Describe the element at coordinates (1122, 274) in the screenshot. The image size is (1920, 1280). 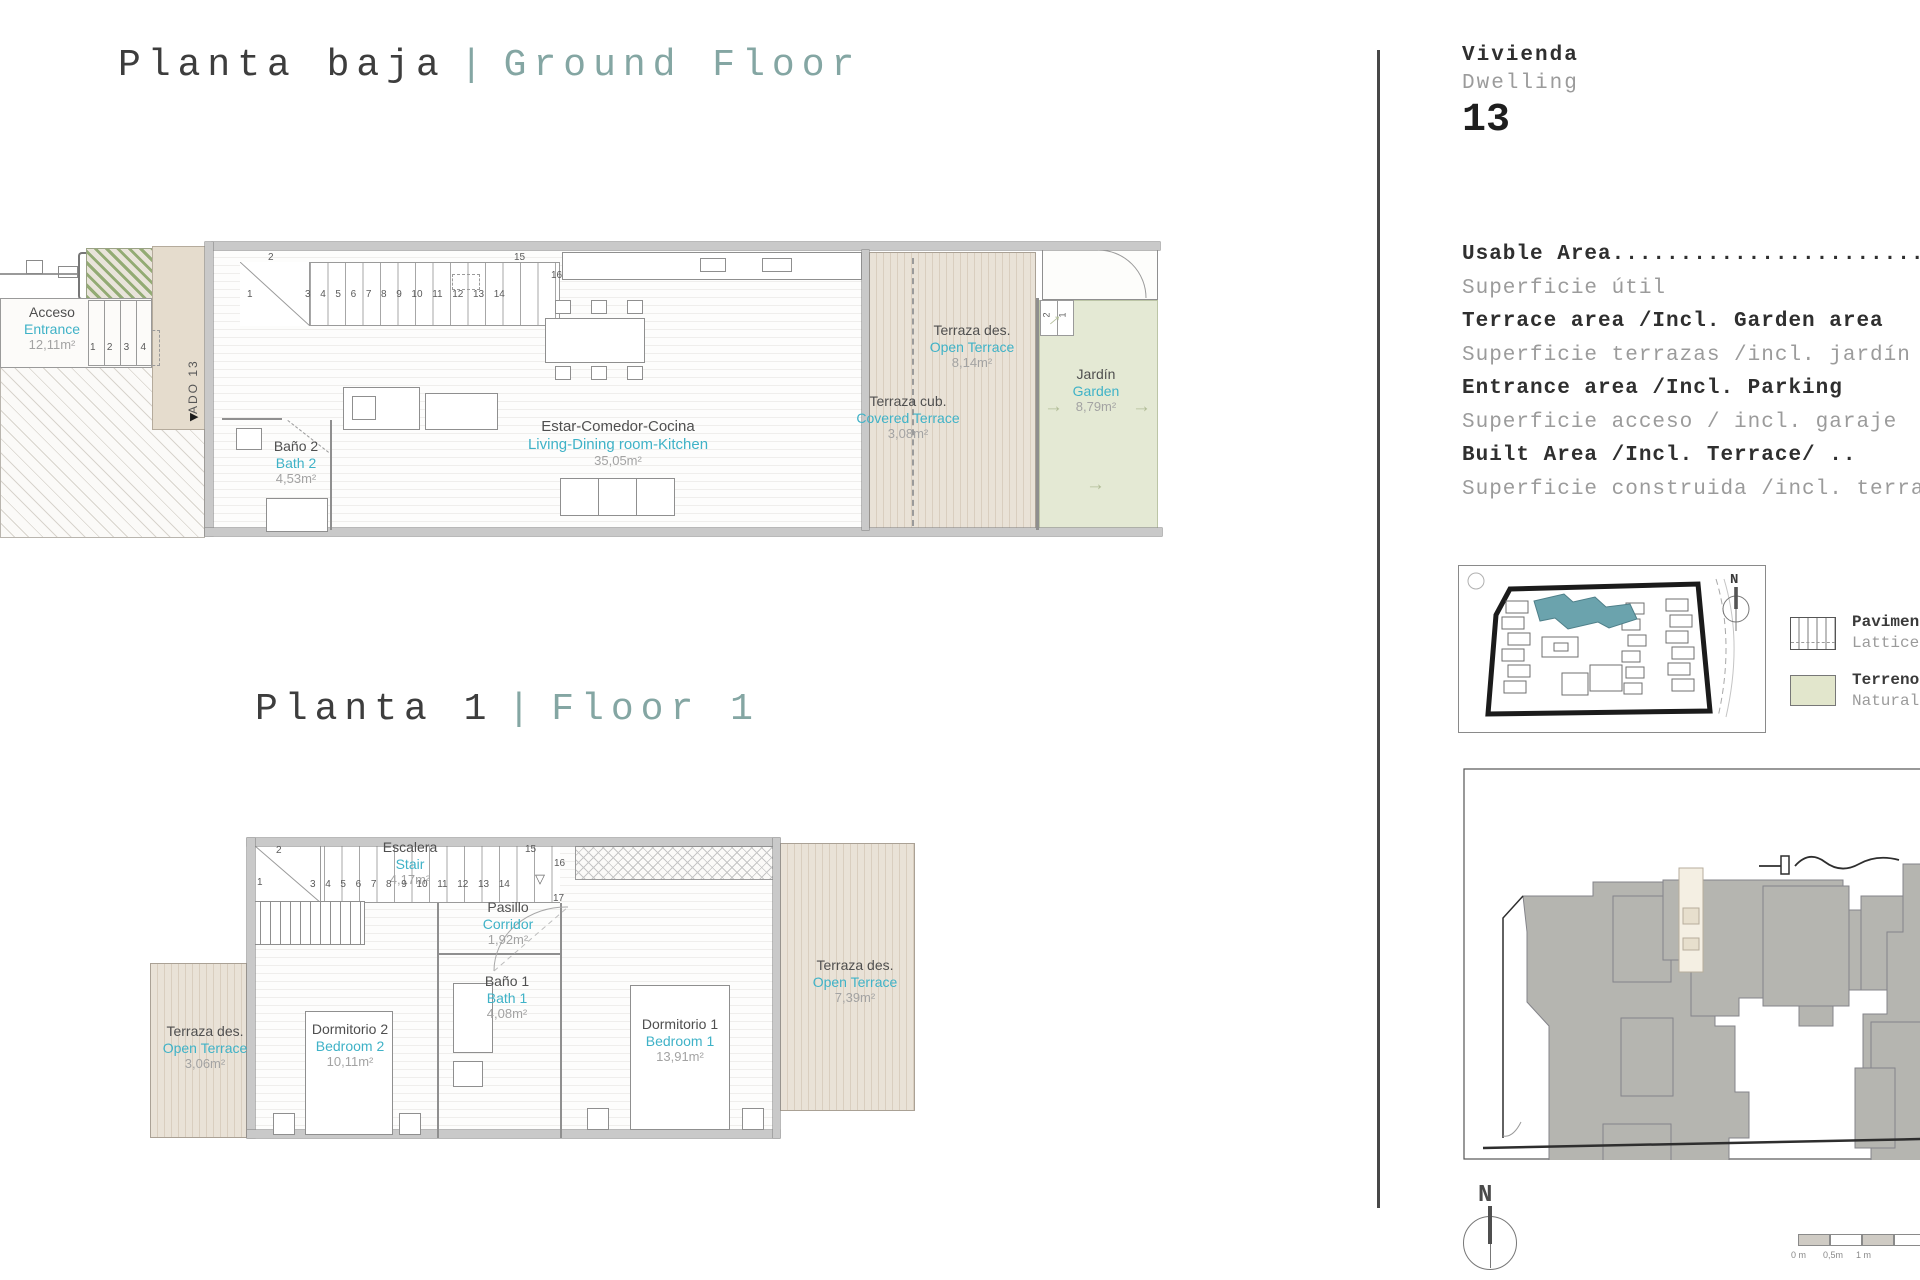
I see `door-arc` at that location.